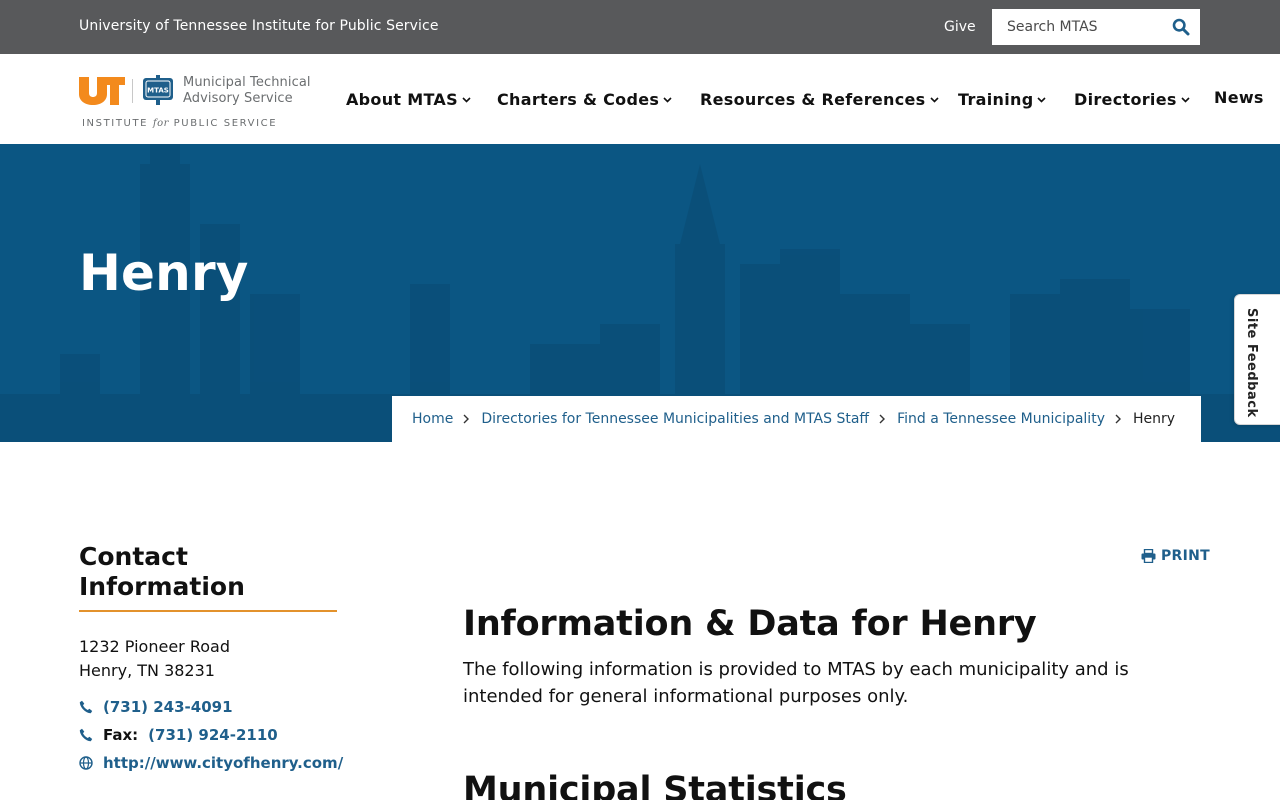  Describe the element at coordinates (154, 659) in the screenshot. I see `address: 1232 Pioneer Road Henry, TN 38231` at that location.